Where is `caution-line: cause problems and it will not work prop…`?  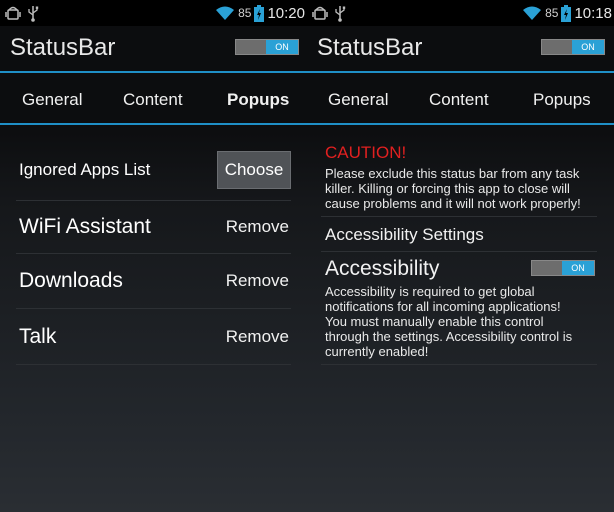
caution-line: cause problems and it will not work prop… is located at coordinates (453, 203).